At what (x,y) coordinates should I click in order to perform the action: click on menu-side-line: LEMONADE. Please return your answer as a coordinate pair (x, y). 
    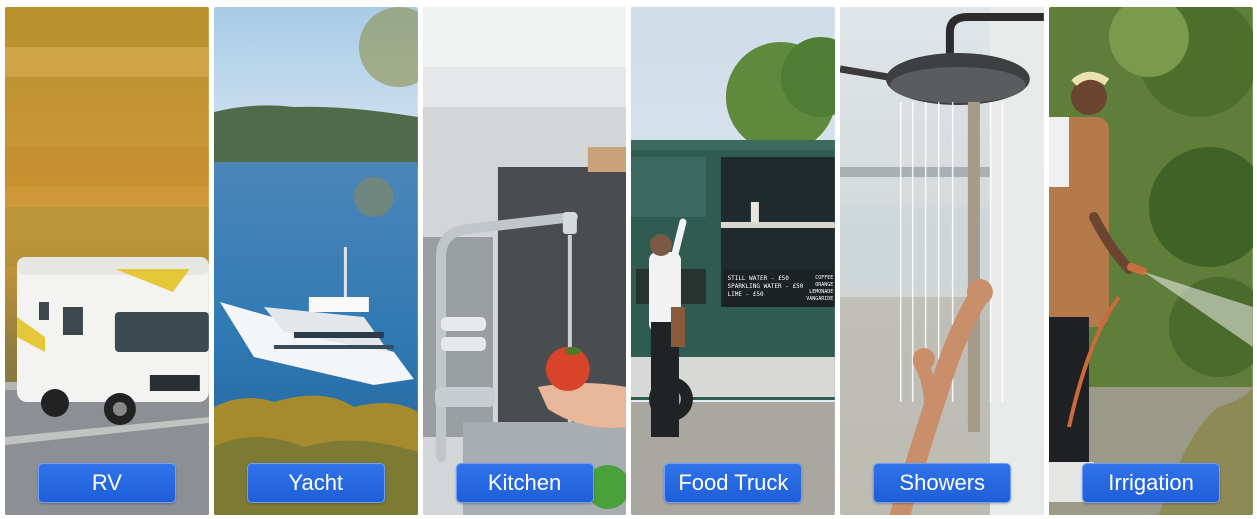
    Looking at the image, I should click on (821, 292).